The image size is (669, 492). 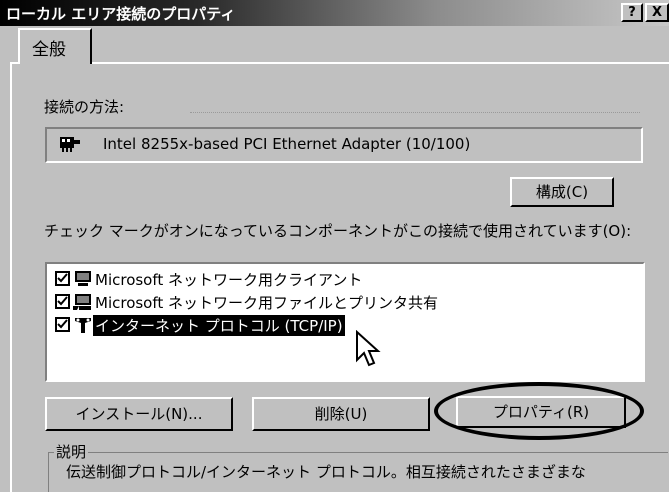 I want to click on file-printer-sharing-icon, so click(x=82, y=302).